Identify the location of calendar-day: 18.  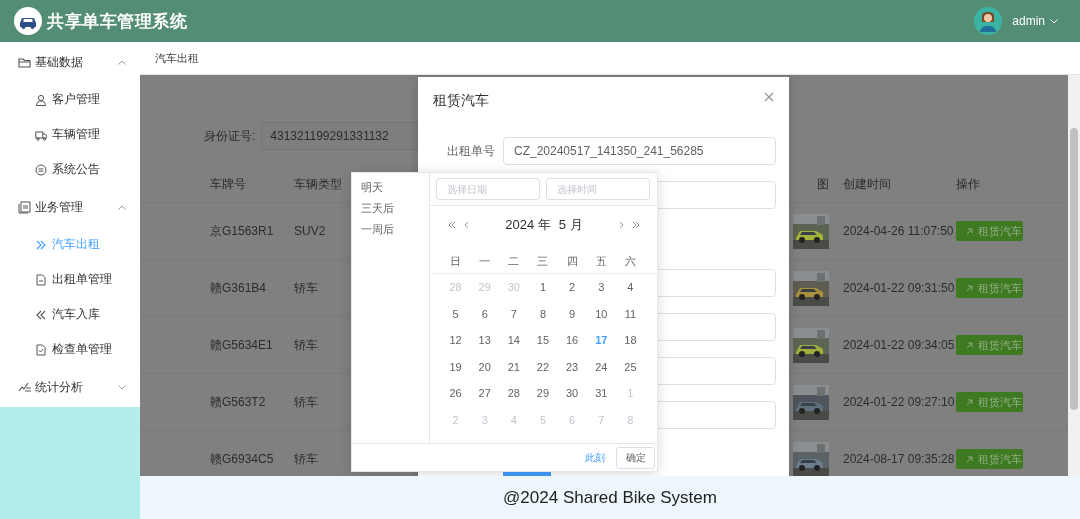
(630, 340).